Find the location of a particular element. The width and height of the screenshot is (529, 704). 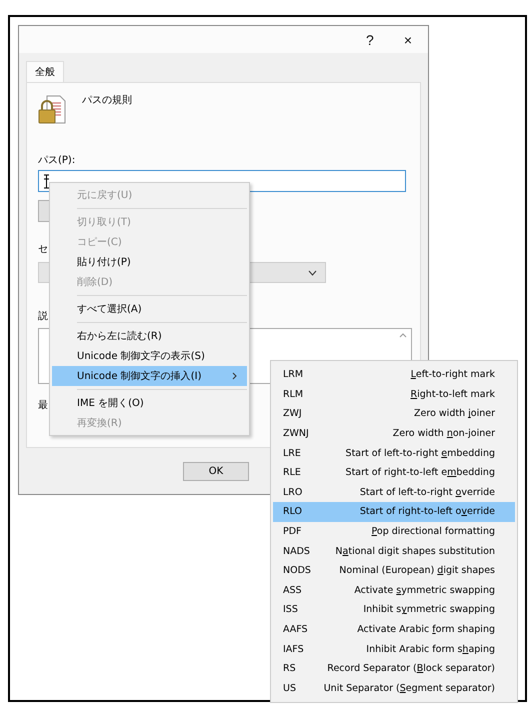

submenu-item: PDF Pop directional formatting is located at coordinates (394, 532).